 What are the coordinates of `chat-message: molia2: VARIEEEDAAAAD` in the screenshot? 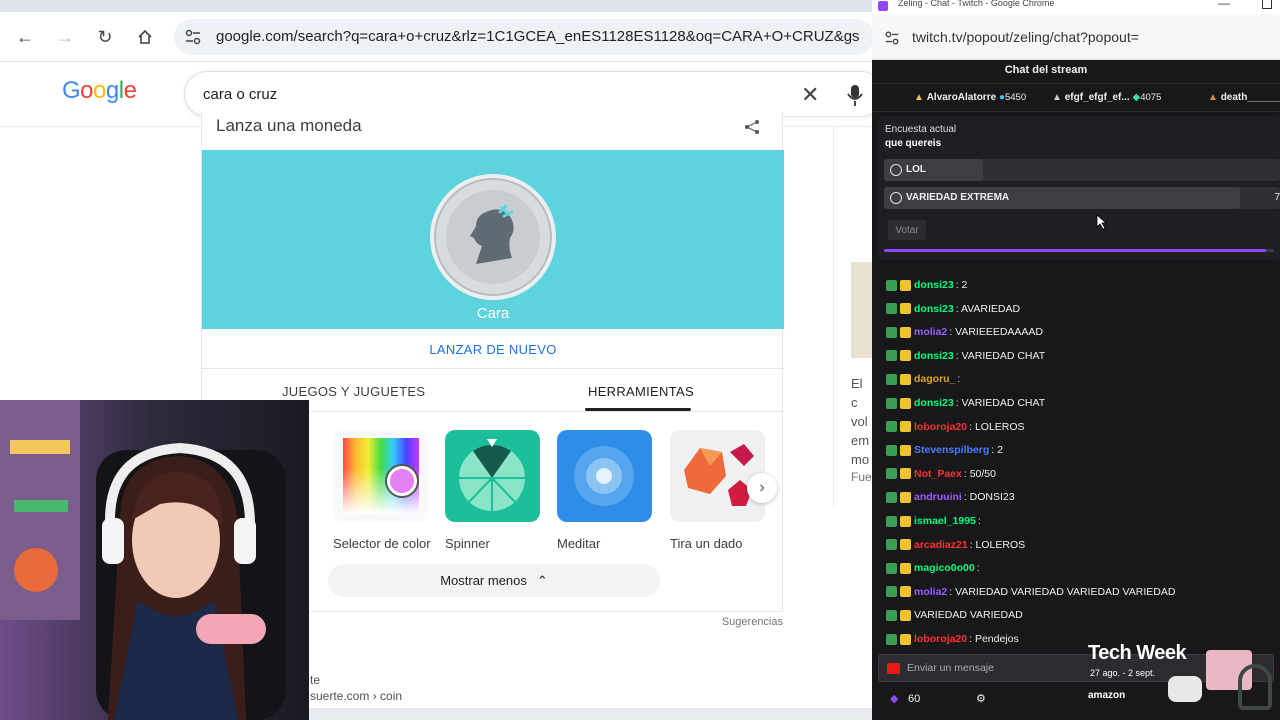 It's located at (964, 332).